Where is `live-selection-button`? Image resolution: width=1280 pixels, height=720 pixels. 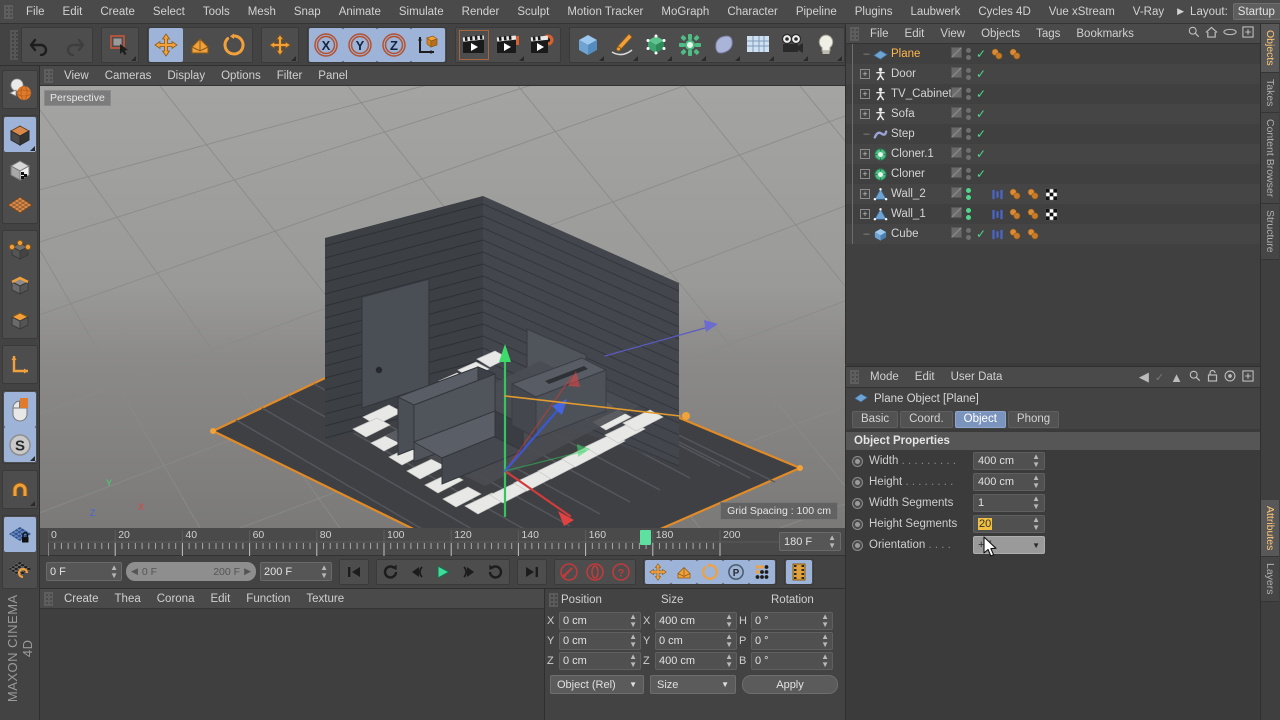 live-selection-button is located at coordinates (120, 45).